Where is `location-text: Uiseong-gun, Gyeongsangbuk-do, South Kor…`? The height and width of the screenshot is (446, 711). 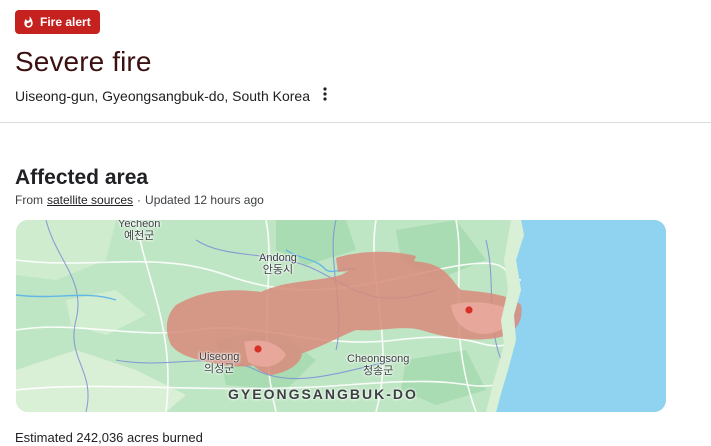 location-text: Uiseong-gun, Gyeongsangbuk-do, South Kor… is located at coordinates (162, 96).